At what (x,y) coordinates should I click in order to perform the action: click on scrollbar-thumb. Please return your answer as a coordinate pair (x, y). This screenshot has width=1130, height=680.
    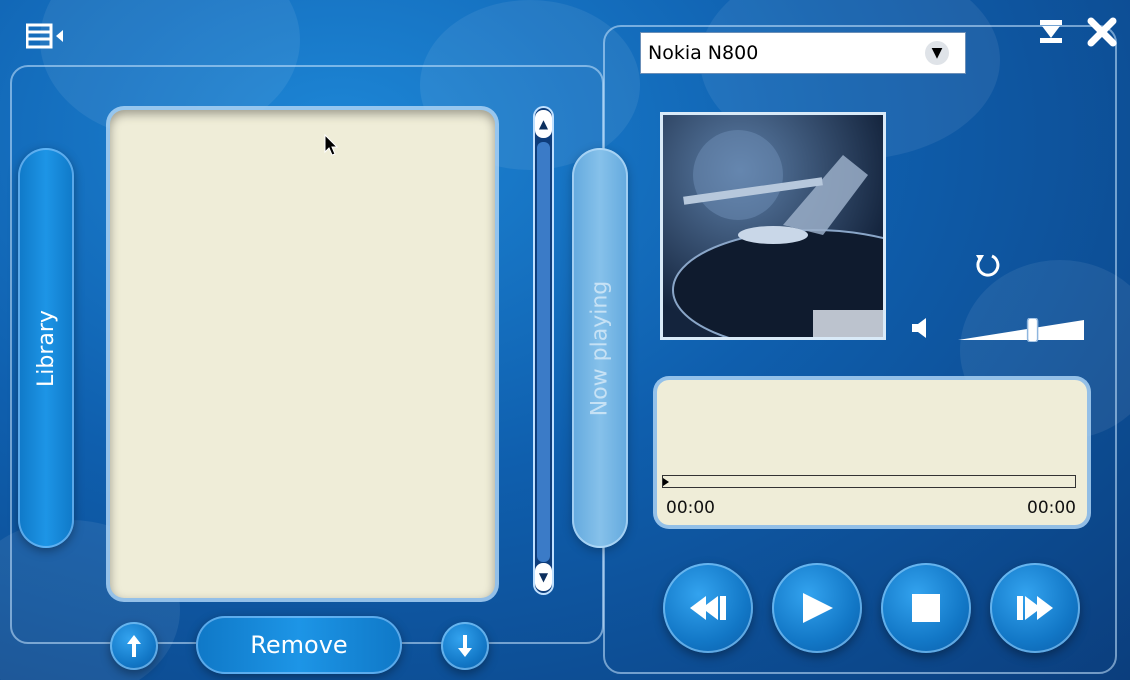
    Looking at the image, I should click on (543, 352).